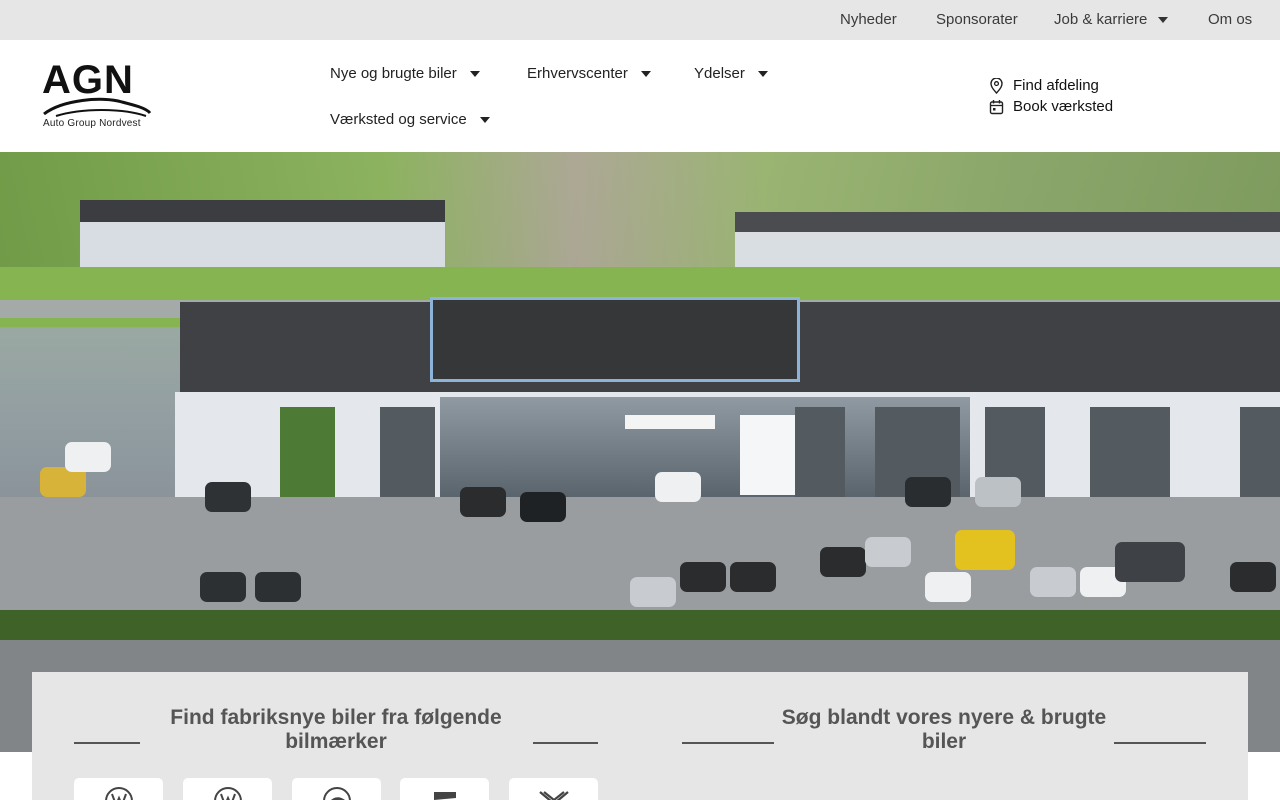 The image size is (1280, 800). I want to click on quick-link-label: Find afdeling, so click(1056, 85).